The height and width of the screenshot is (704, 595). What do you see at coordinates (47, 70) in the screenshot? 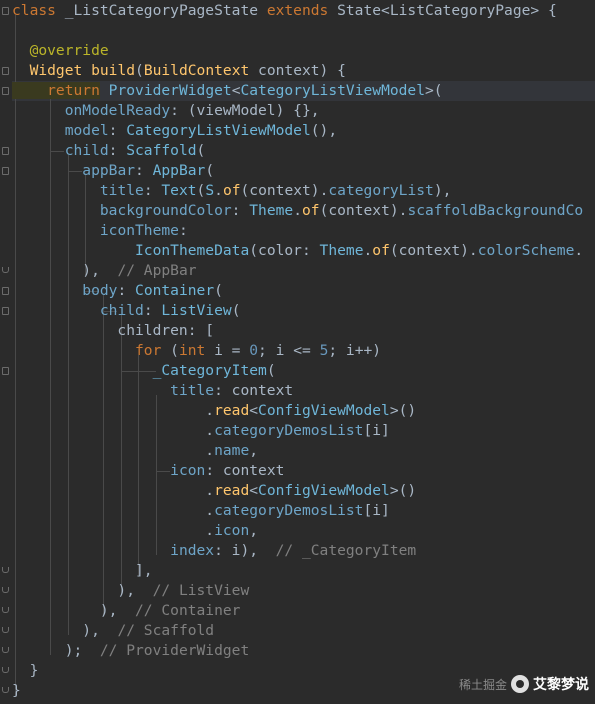
I see `code-token: Widget` at bounding box center [47, 70].